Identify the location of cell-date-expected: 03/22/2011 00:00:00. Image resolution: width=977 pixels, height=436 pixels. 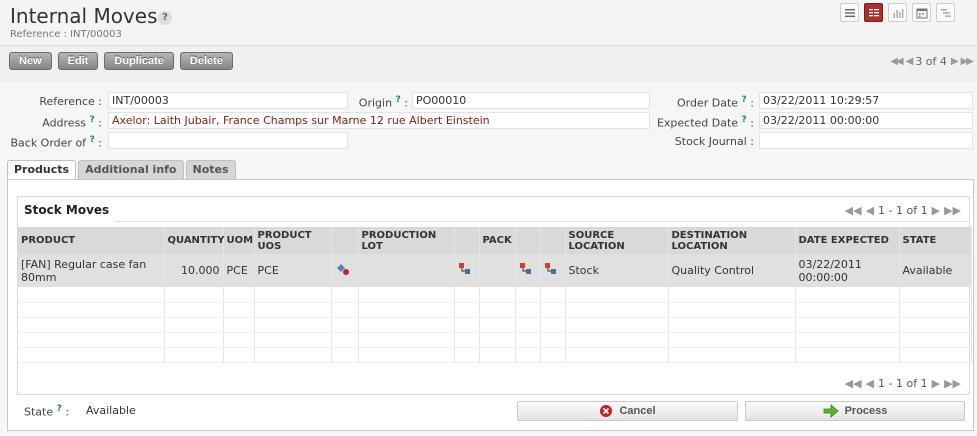
(847, 270).